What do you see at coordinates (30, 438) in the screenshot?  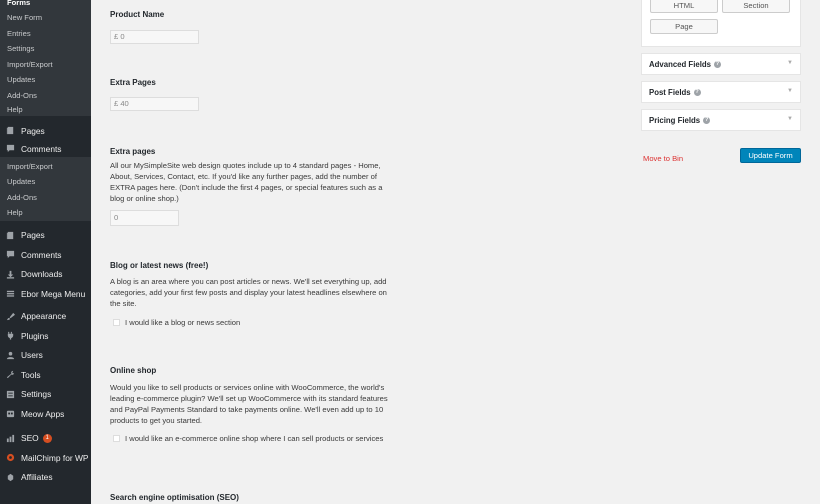 I see `sidebar-item-label: SEO` at bounding box center [30, 438].